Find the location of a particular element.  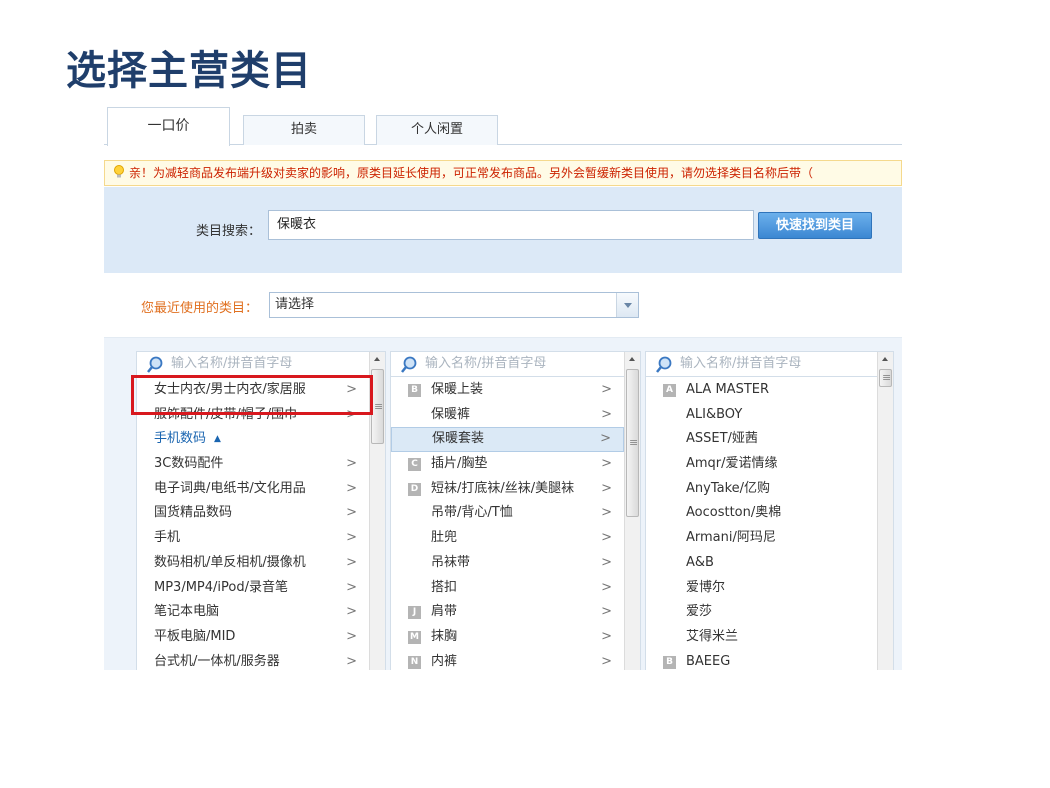

column-1-filter-input: 输入名称/拼音首字母 is located at coordinates (253, 364).